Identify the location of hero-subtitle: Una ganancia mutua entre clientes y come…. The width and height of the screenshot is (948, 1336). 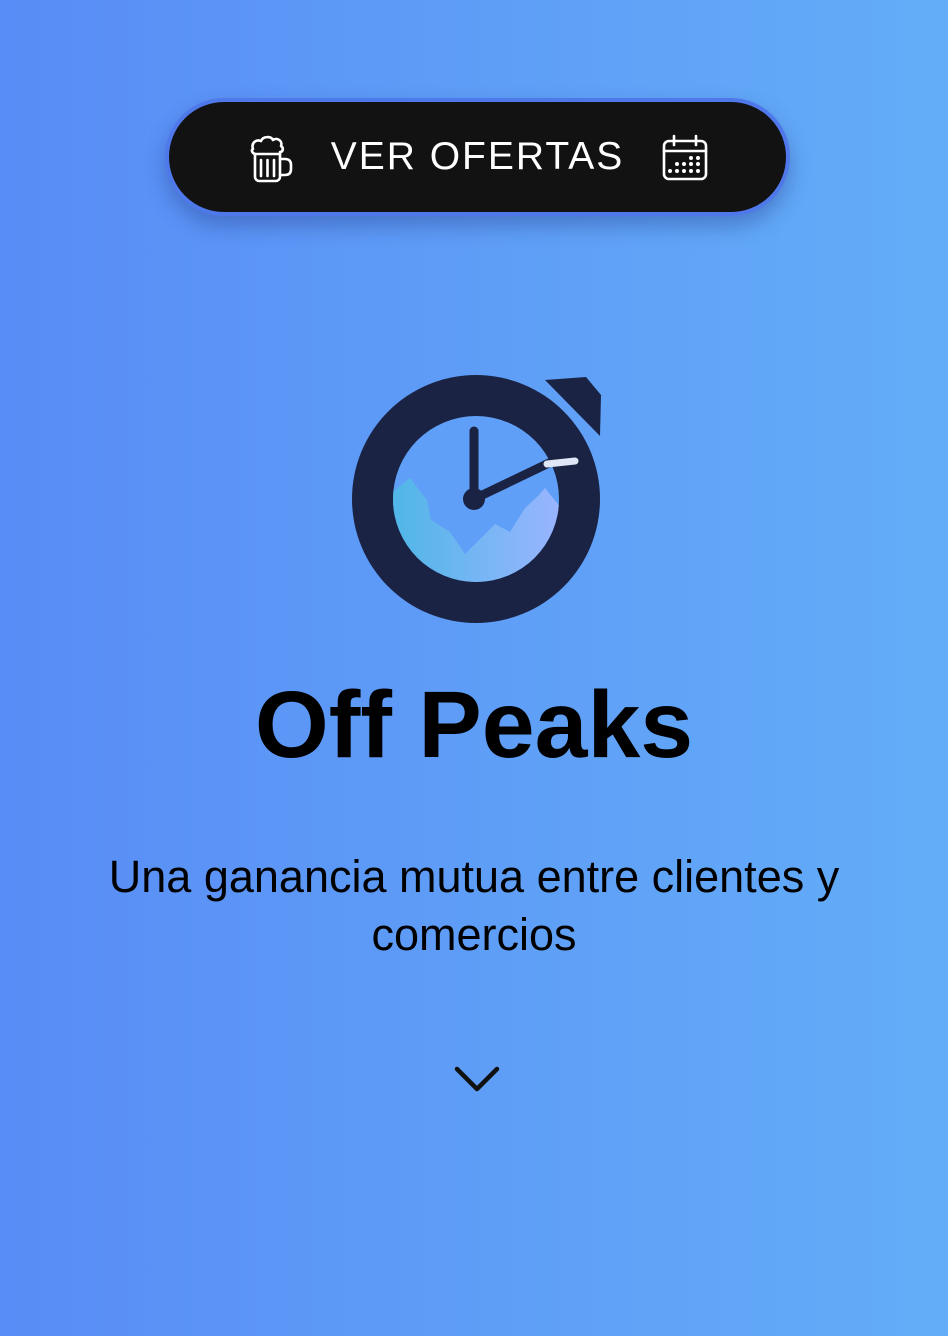
(474, 905).